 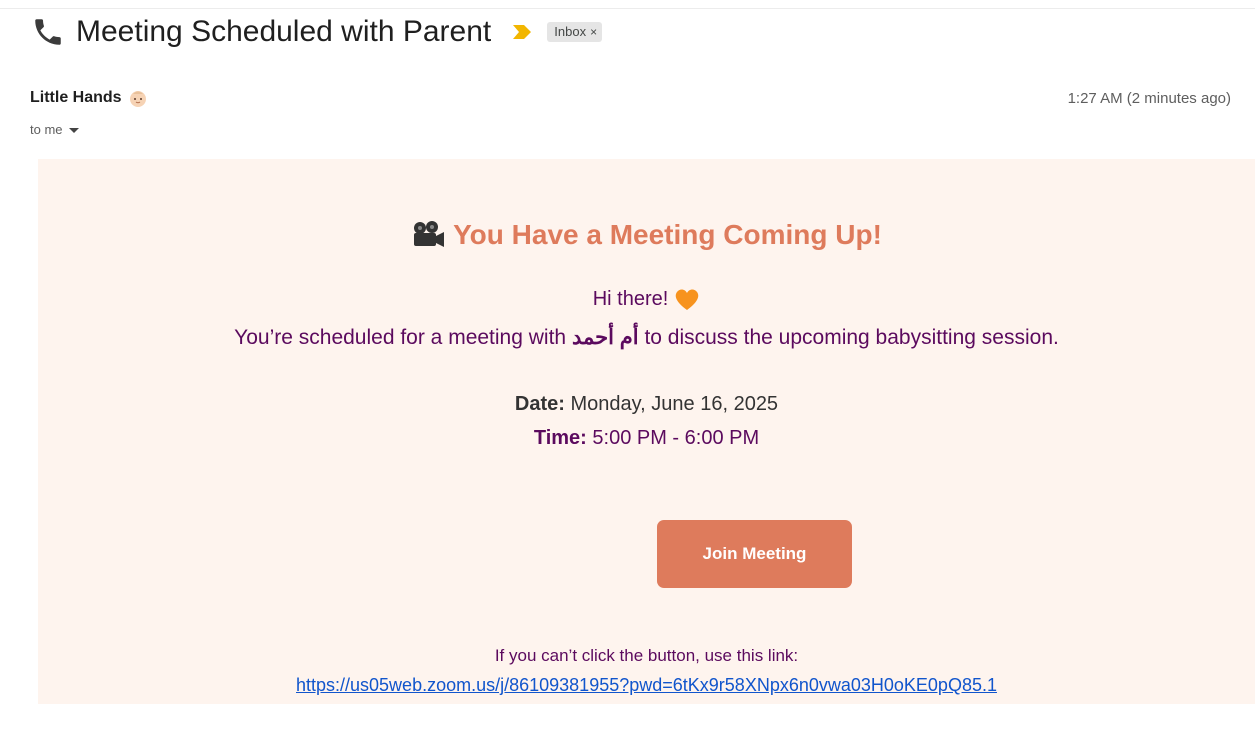 What do you see at coordinates (667, 234) in the screenshot?
I see `heading-text: You Have a Meeting Coming Up!` at bounding box center [667, 234].